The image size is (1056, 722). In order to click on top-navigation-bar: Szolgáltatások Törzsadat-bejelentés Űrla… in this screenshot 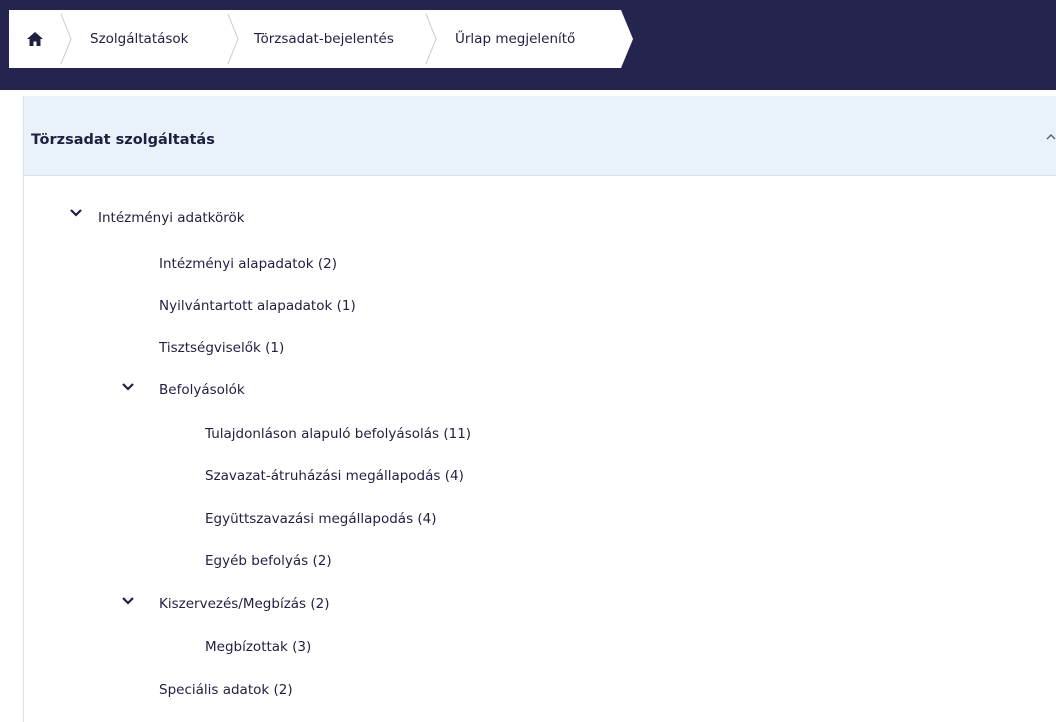, I will do `click(528, 45)`.